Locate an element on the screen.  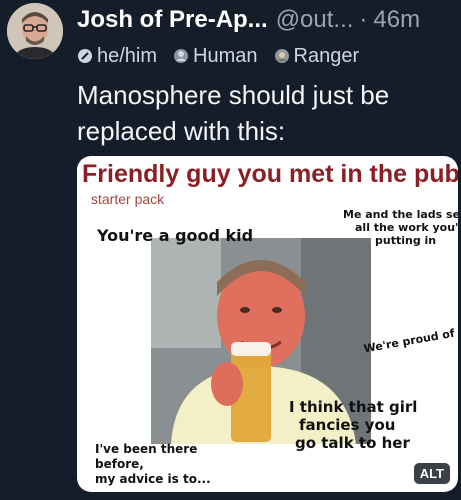
post-text-line: replaced with this: is located at coordinates (181, 131).